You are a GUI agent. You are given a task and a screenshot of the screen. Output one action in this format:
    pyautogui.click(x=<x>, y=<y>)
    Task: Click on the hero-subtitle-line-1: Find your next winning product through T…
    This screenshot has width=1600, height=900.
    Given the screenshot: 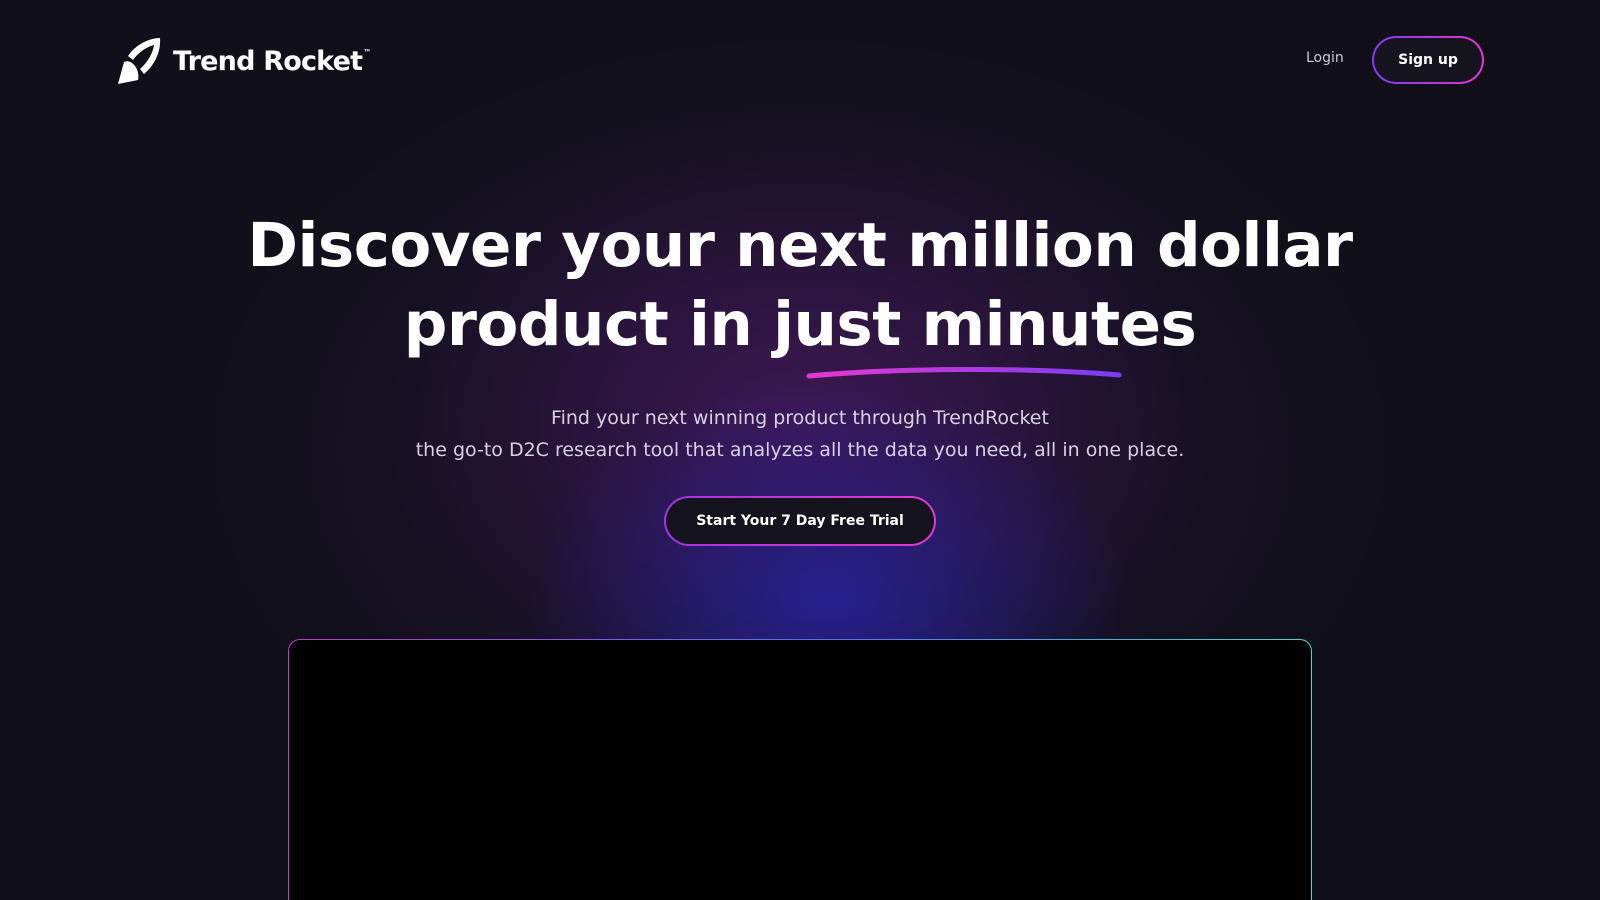 What is the action you would take?
    pyautogui.click(x=800, y=418)
    